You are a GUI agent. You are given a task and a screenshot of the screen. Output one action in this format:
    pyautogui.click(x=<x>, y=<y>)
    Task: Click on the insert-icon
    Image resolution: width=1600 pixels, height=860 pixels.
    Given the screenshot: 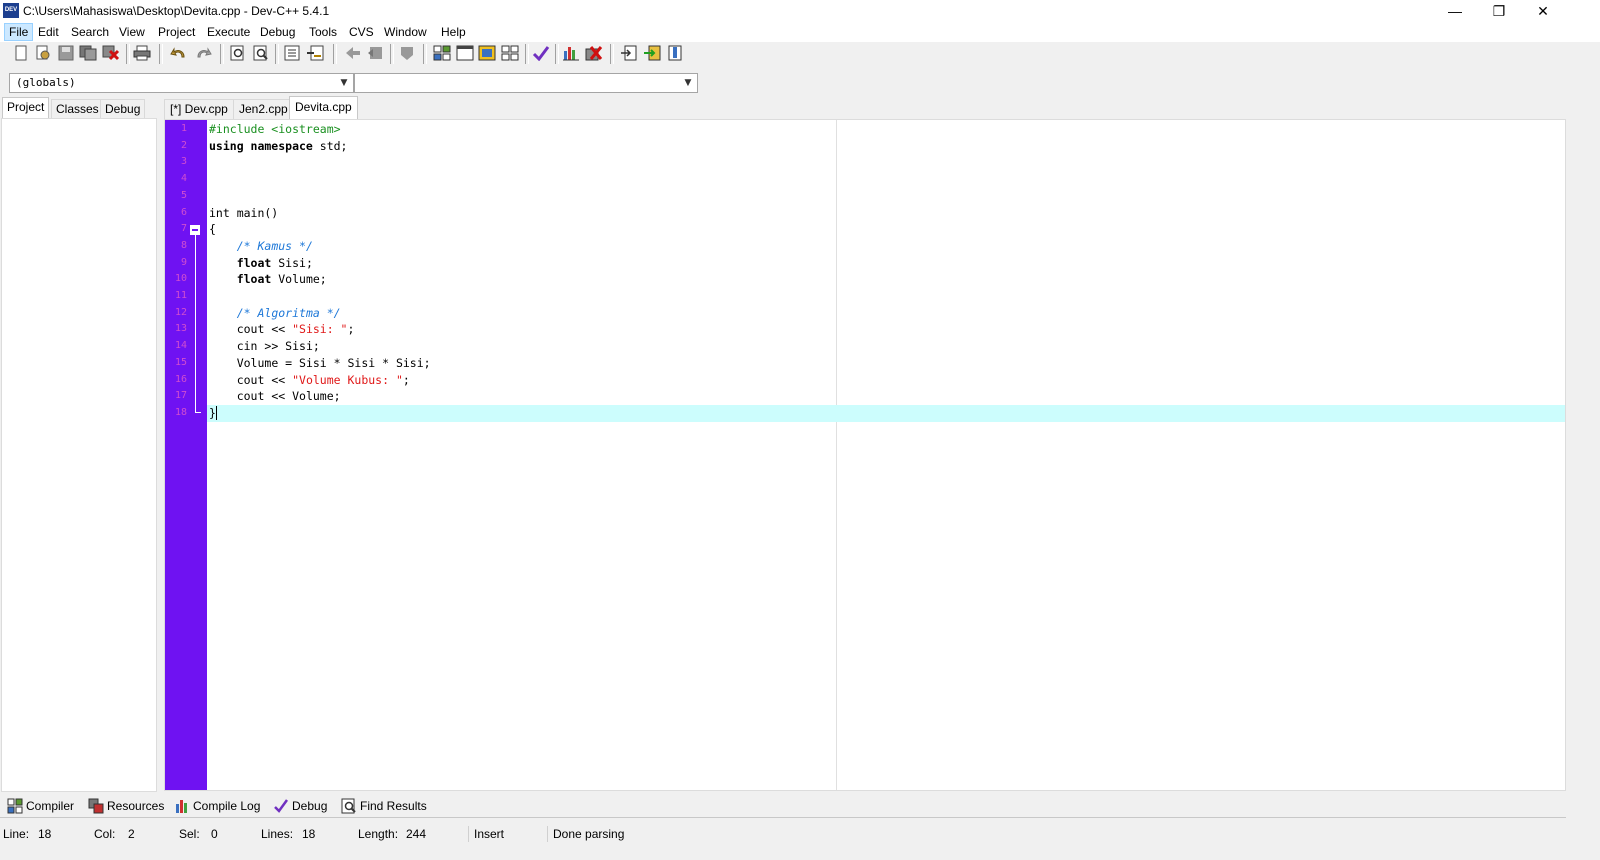 What is the action you would take?
    pyautogui.click(x=487, y=53)
    